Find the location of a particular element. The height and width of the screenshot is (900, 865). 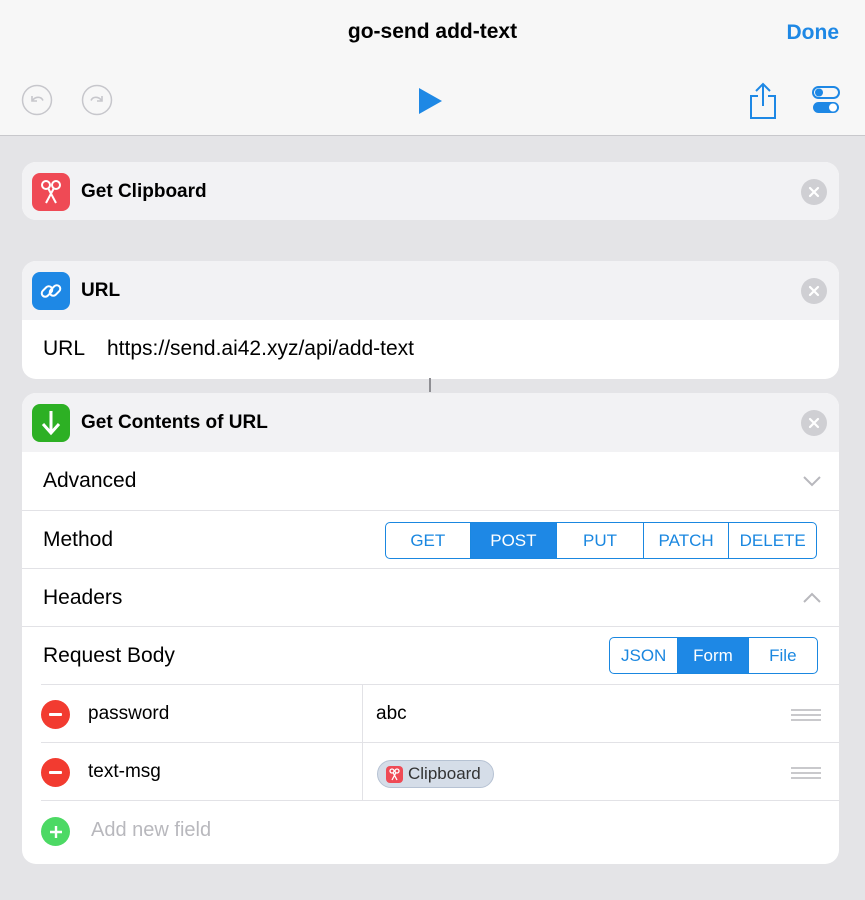

method-option-delete: DELETE is located at coordinates (772, 540).